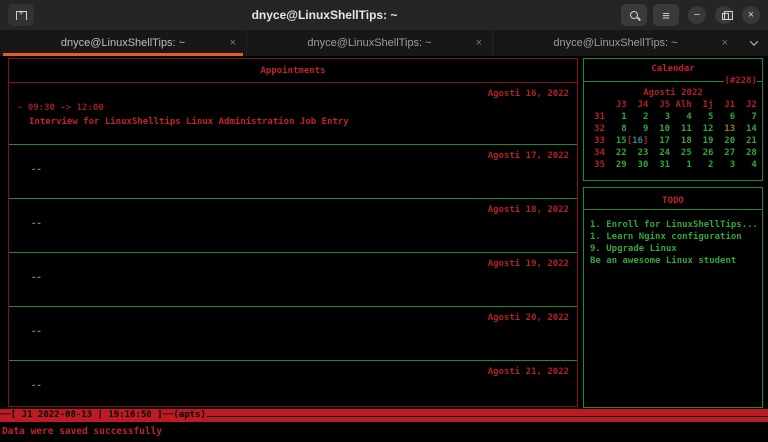 The width and height of the screenshot is (768, 442). I want to click on search-button, so click(634, 15).